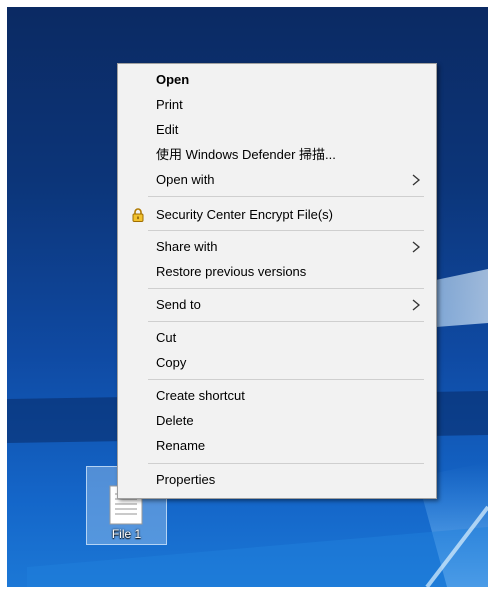 The width and height of the screenshot is (495, 594). I want to click on desktop-file-label: File 1, so click(126, 534).